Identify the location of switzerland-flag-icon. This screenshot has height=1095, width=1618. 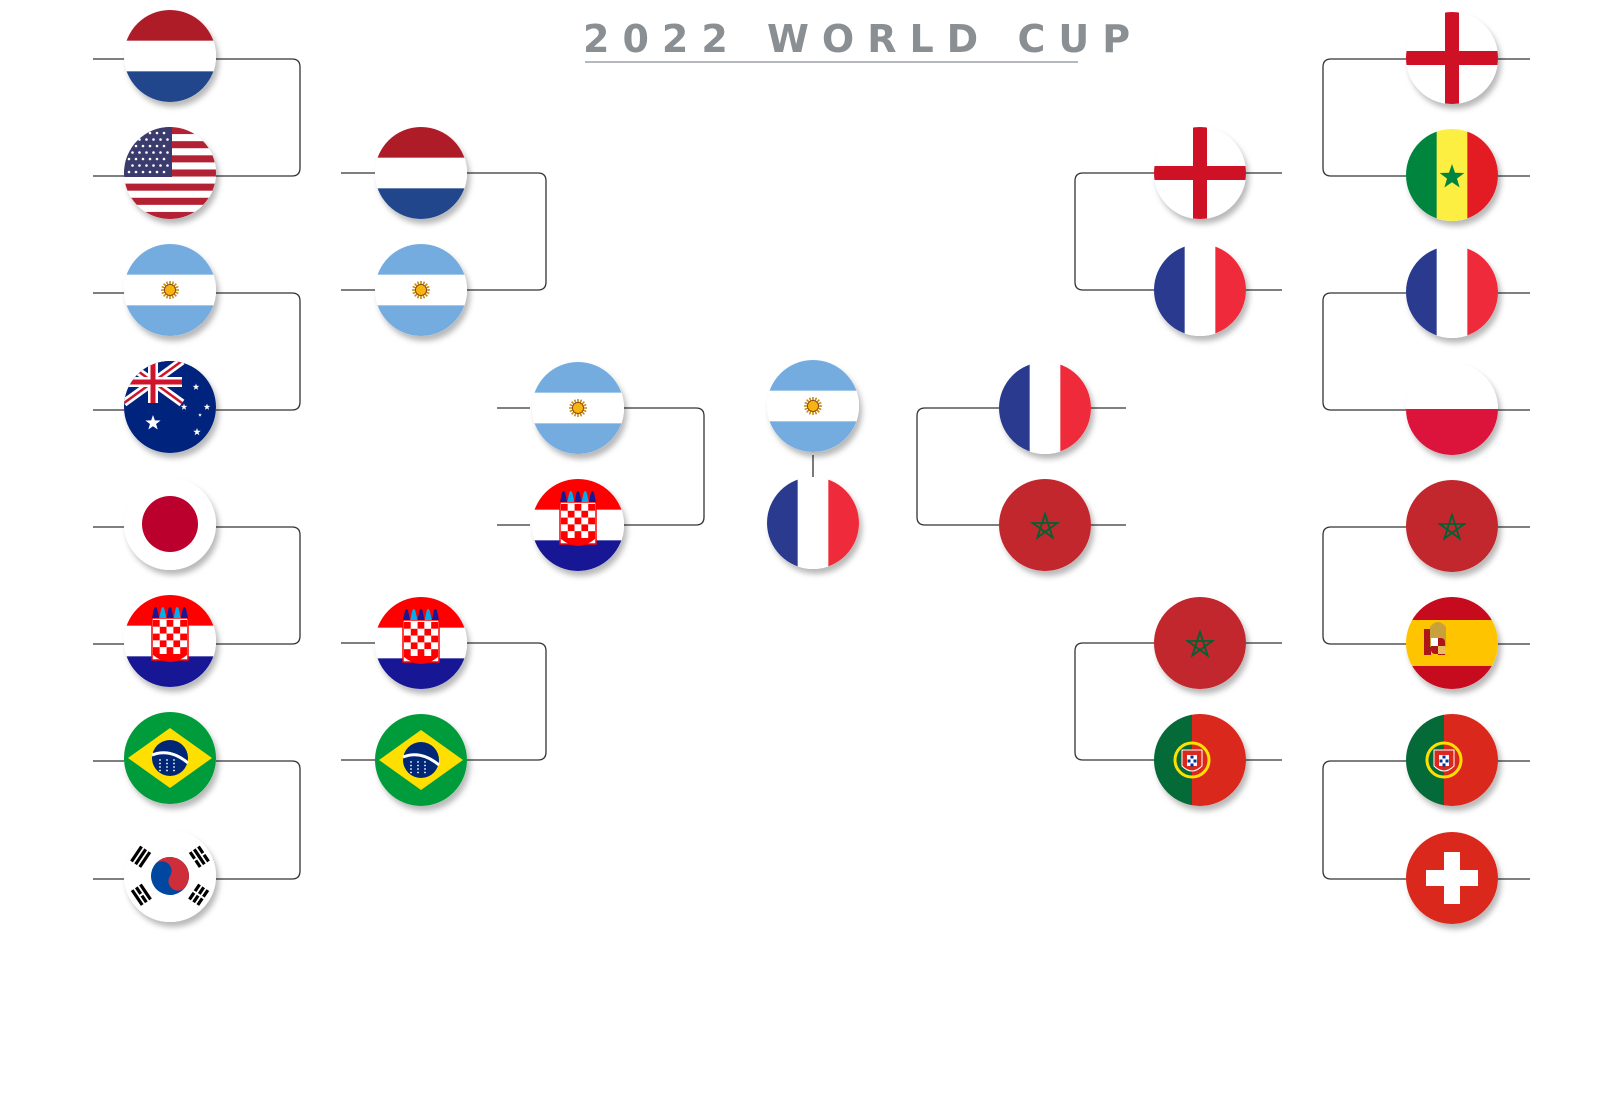
(1452, 878).